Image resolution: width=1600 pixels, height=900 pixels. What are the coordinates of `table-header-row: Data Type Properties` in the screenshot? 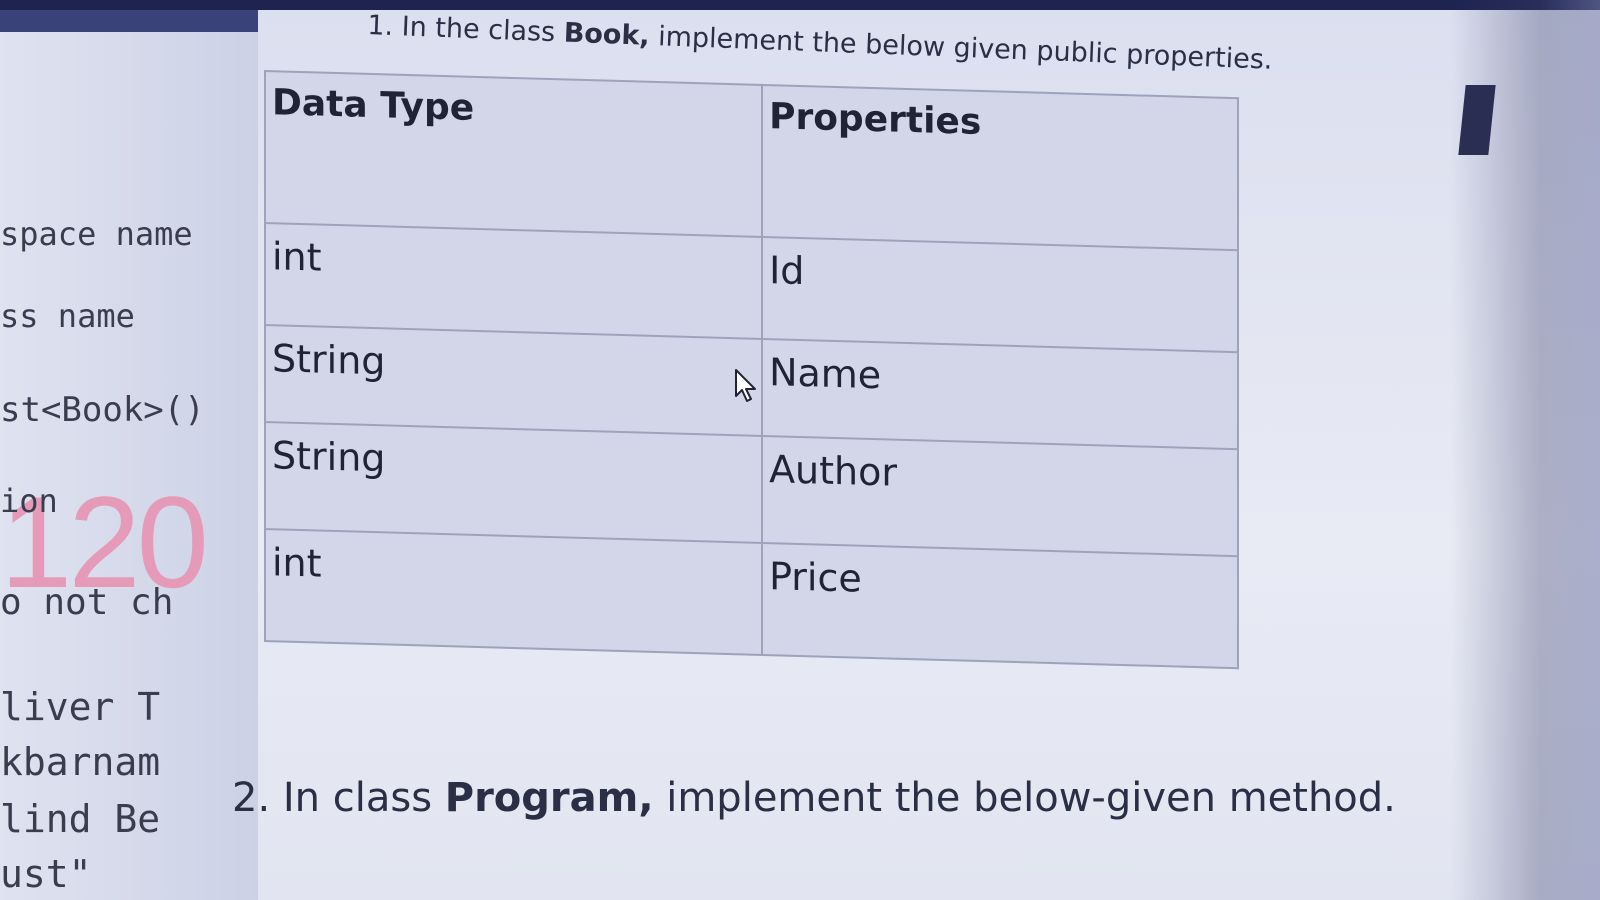 It's located at (751, 161).